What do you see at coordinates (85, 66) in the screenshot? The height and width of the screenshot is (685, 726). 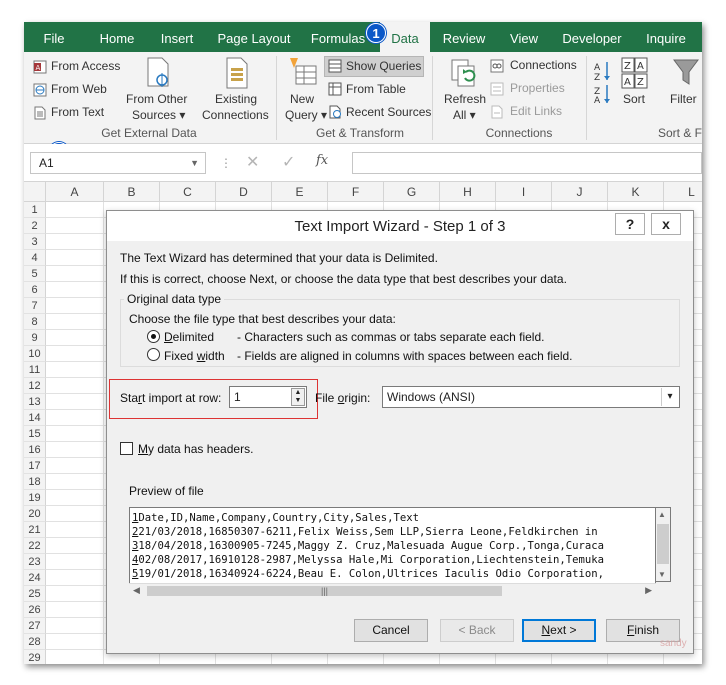 I see `from-access-button: From Access` at bounding box center [85, 66].